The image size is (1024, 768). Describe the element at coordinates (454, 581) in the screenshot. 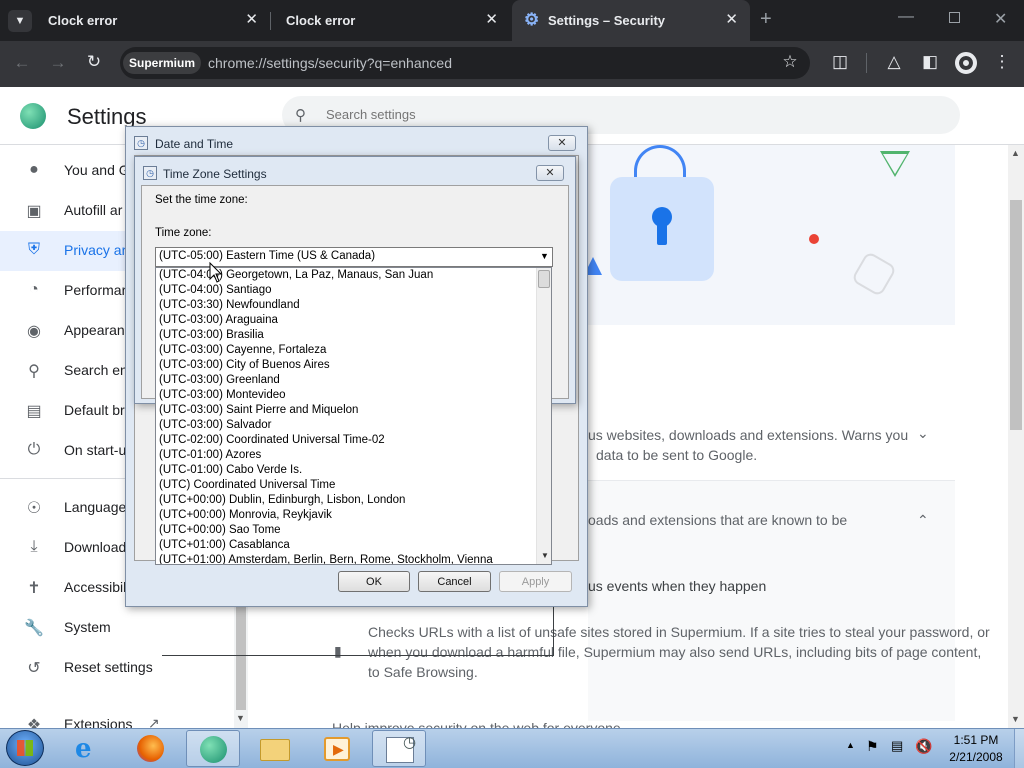

I see `cancel-button: Cancel` at that location.